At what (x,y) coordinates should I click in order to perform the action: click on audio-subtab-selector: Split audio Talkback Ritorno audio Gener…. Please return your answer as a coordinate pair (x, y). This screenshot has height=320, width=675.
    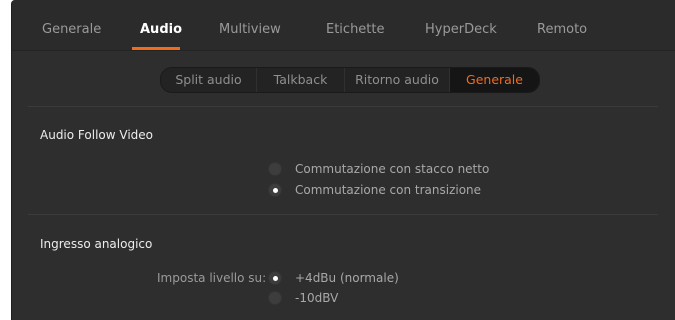
    Looking at the image, I should click on (350, 80).